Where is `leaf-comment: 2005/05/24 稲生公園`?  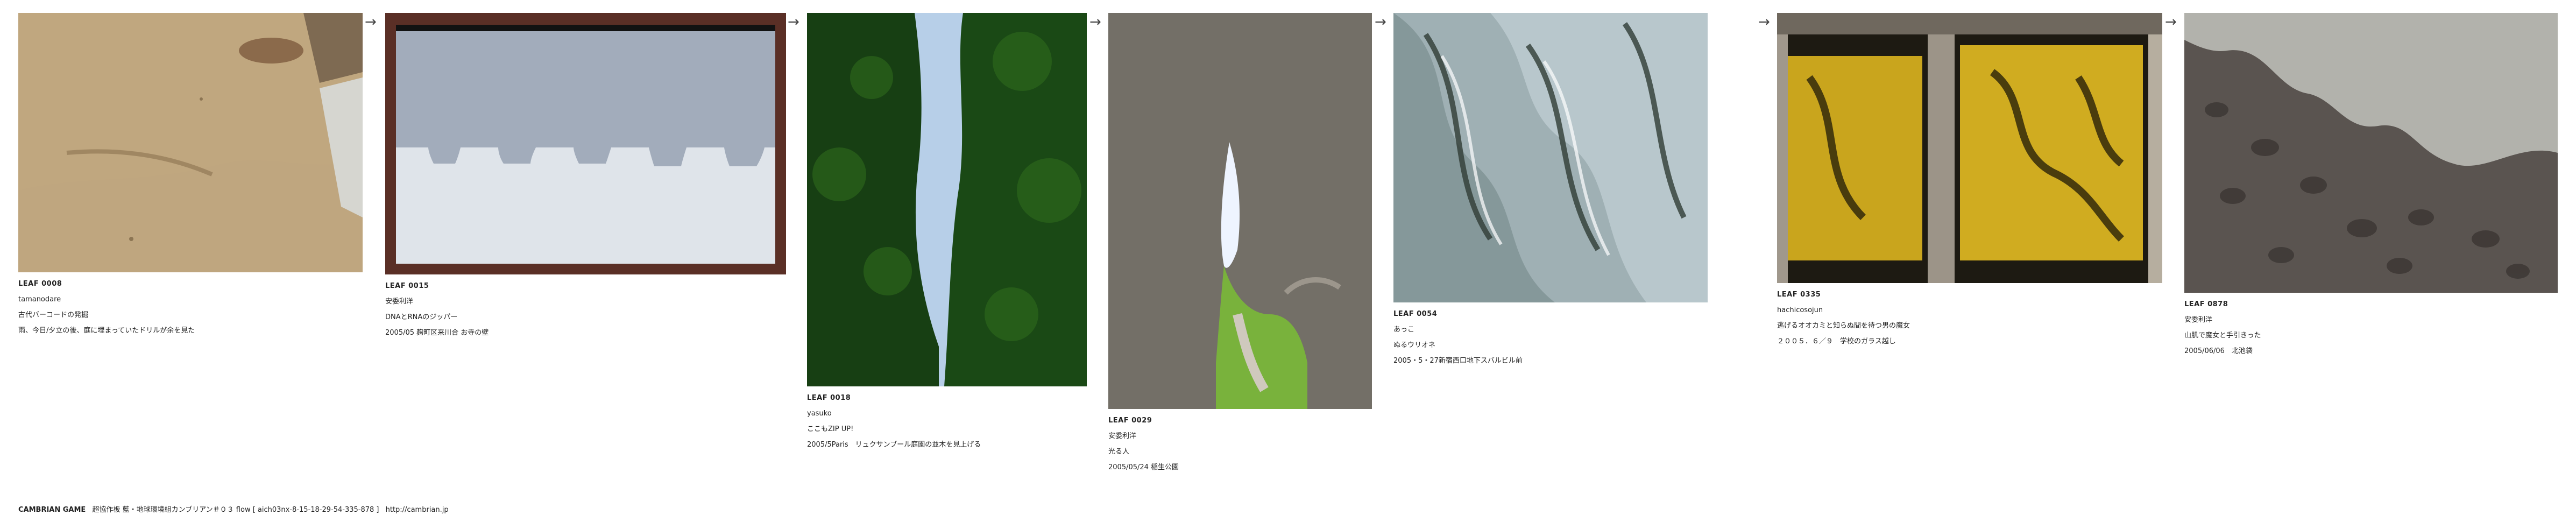 leaf-comment: 2005/05/24 稲生公園 is located at coordinates (1143, 467).